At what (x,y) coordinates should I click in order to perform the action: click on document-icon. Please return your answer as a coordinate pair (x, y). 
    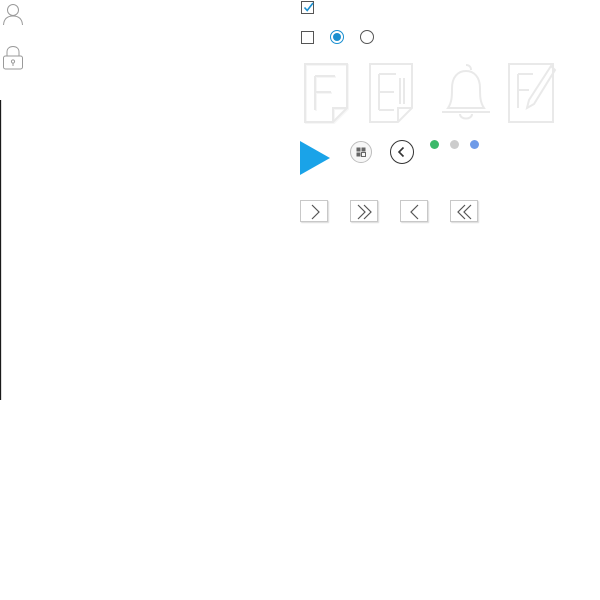
    Looking at the image, I should click on (326, 93).